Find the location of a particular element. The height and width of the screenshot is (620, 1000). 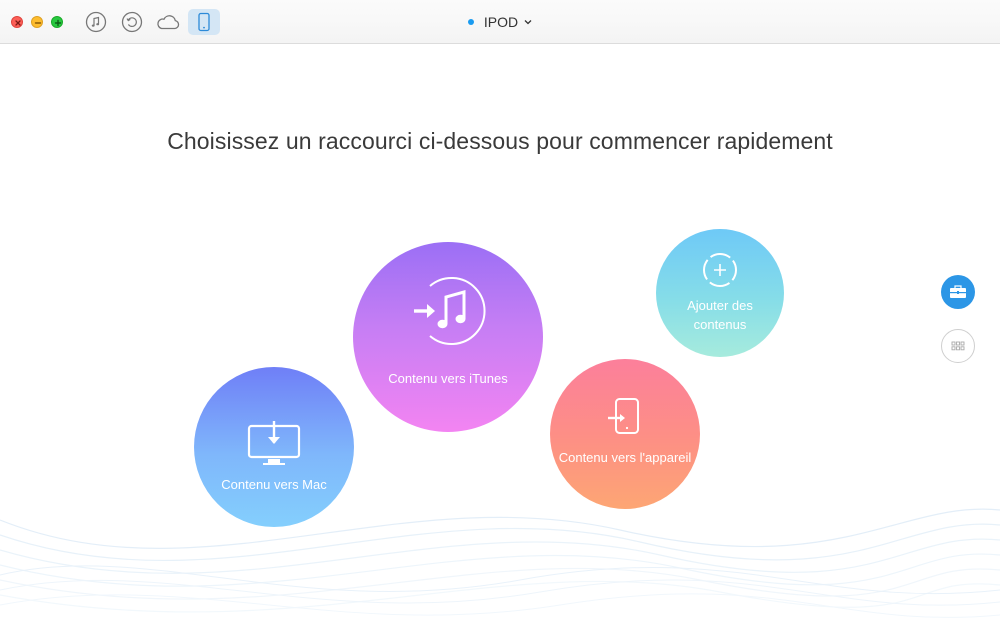

device-button is located at coordinates (204, 22).